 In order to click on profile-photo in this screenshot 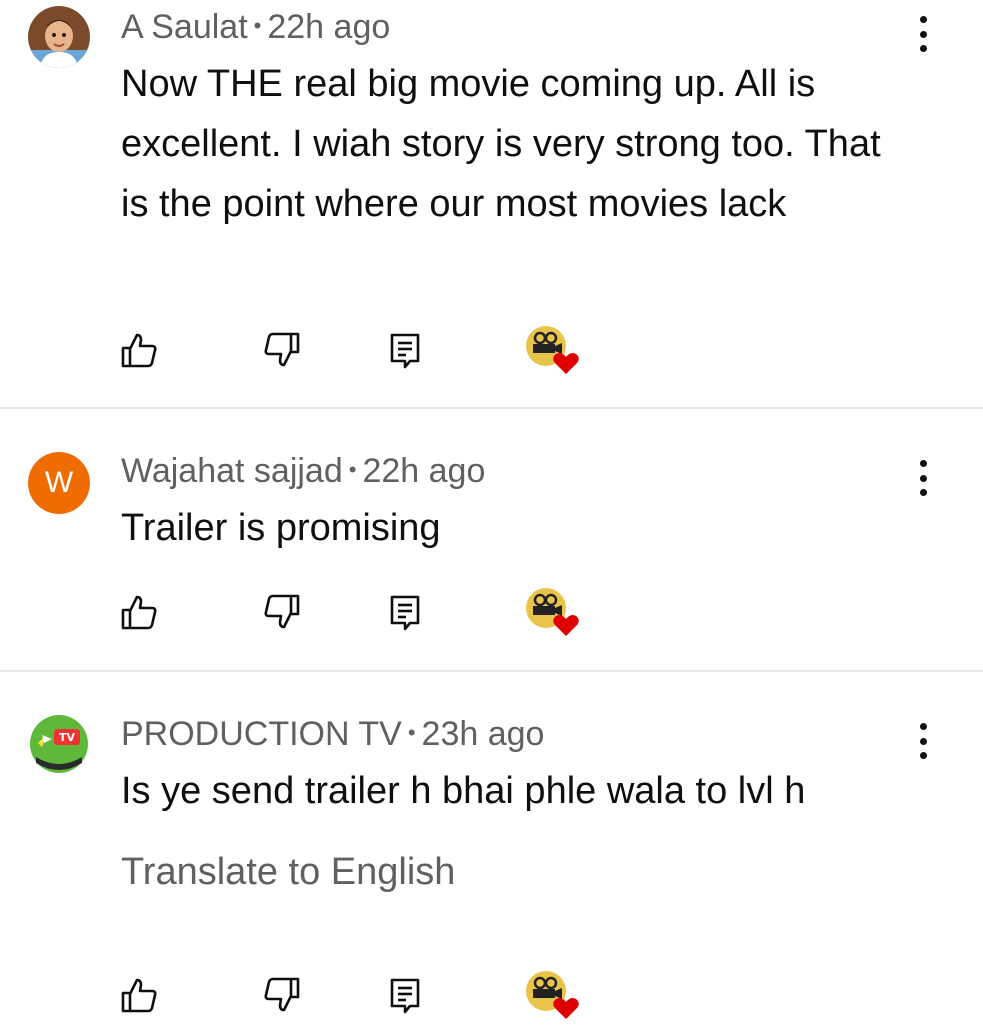, I will do `click(59, 37)`.